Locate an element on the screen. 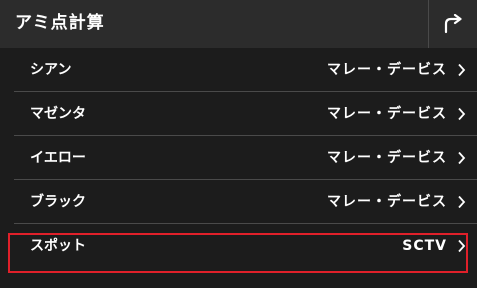  share-arrow-icon is located at coordinates (453, 24).